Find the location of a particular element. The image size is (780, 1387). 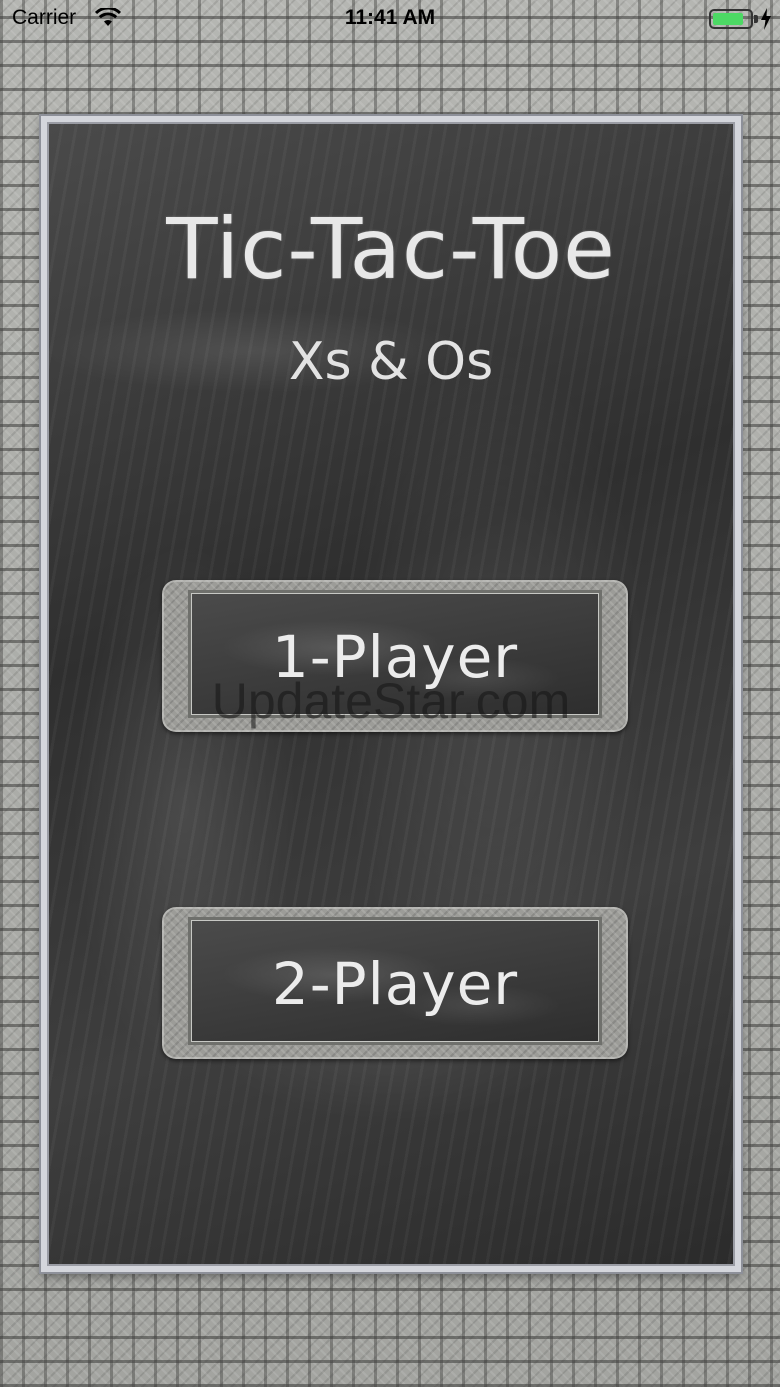

one-player-label: 1-Player is located at coordinates (395, 657).